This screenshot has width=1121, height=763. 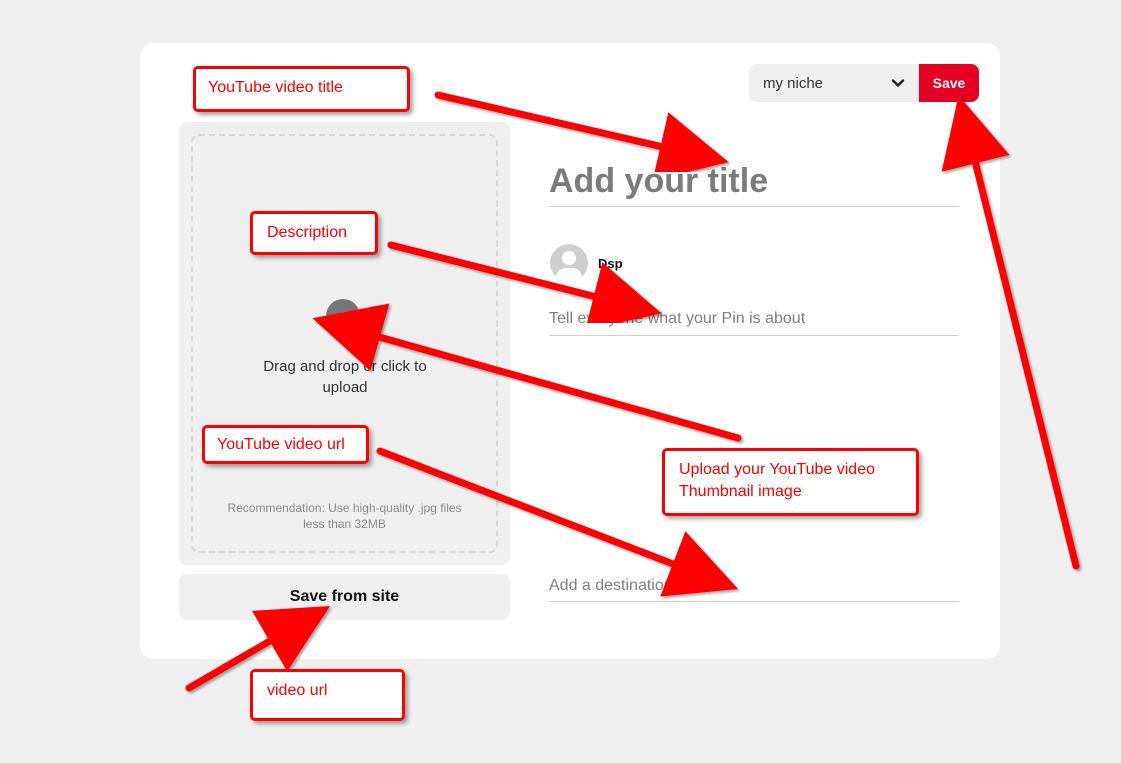 What do you see at coordinates (777, 469) in the screenshot?
I see `annotation-thumbnail-line1: Upload your YouTube video` at bounding box center [777, 469].